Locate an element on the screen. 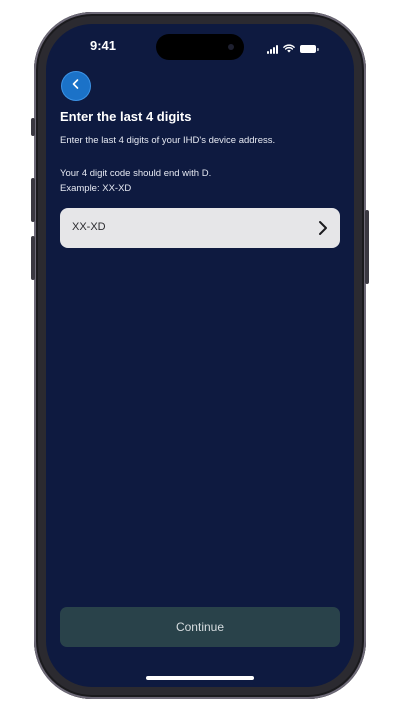 Image resolution: width=400 pixels, height=711 pixels. status-icons is located at coordinates (293, 49).